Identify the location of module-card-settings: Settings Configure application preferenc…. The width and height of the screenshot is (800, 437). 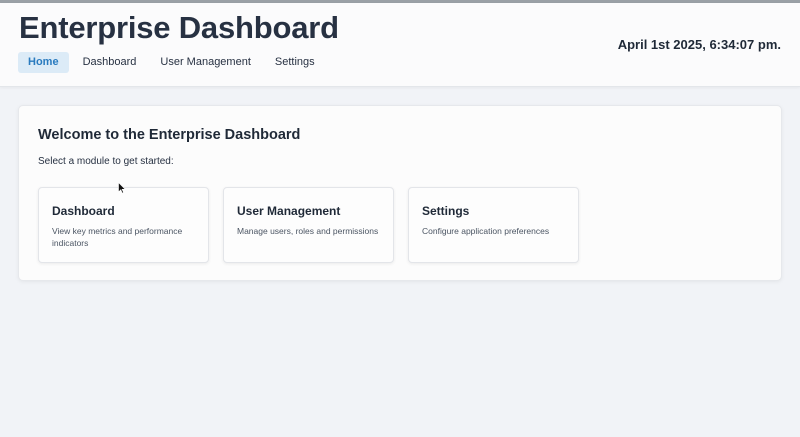
(493, 225).